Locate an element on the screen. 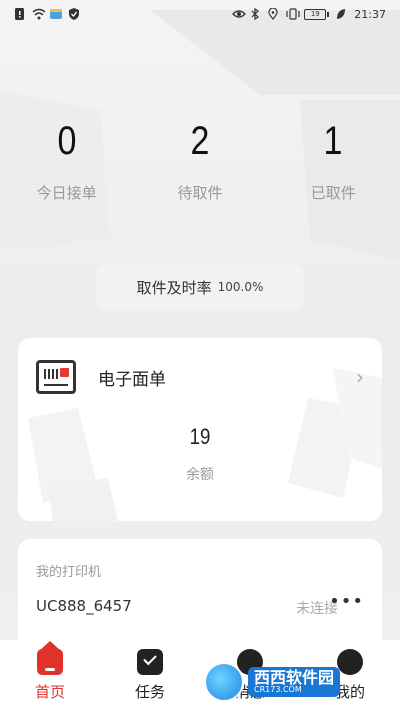 The image size is (400, 710). stat-pending-pickup: 2 待取件 is located at coordinates (200, 162).